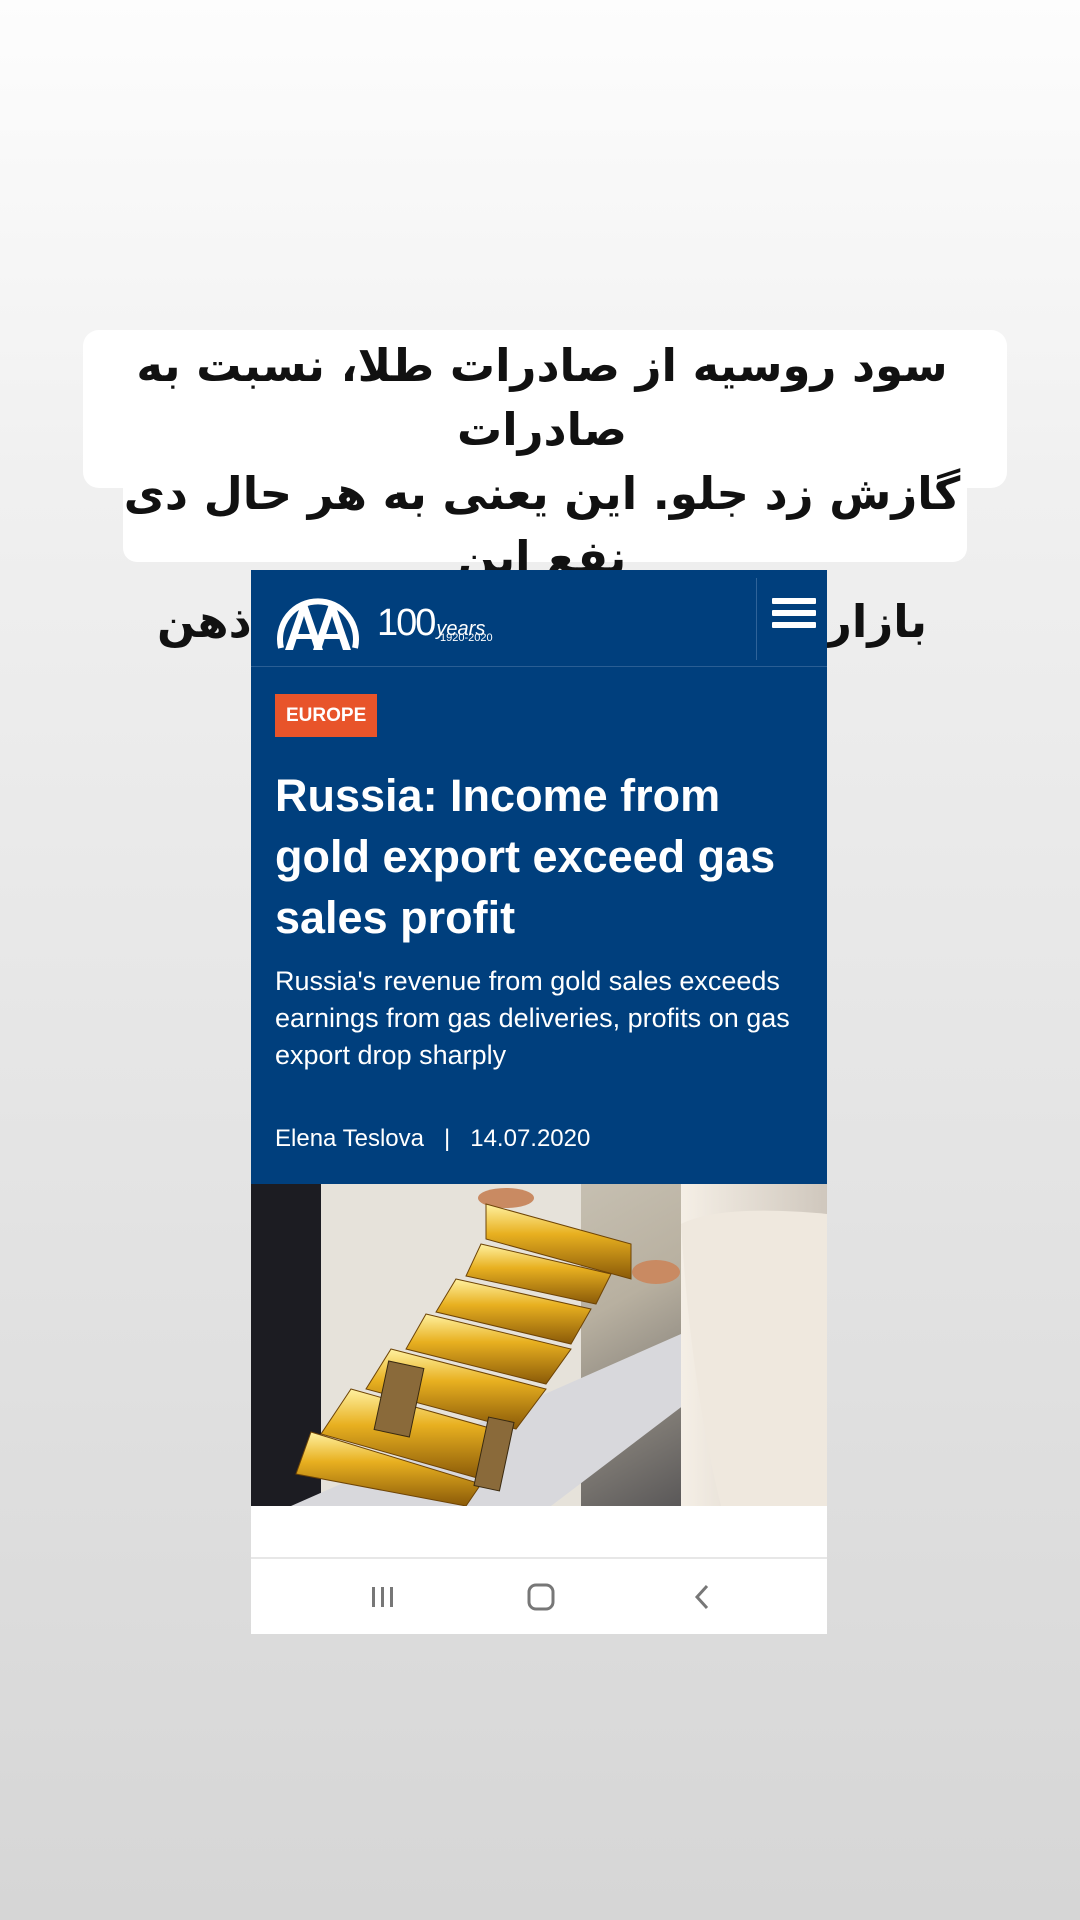 The height and width of the screenshot is (1920, 1080). What do you see at coordinates (326, 715) in the screenshot?
I see `category-badge: EUROPE` at bounding box center [326, 715].